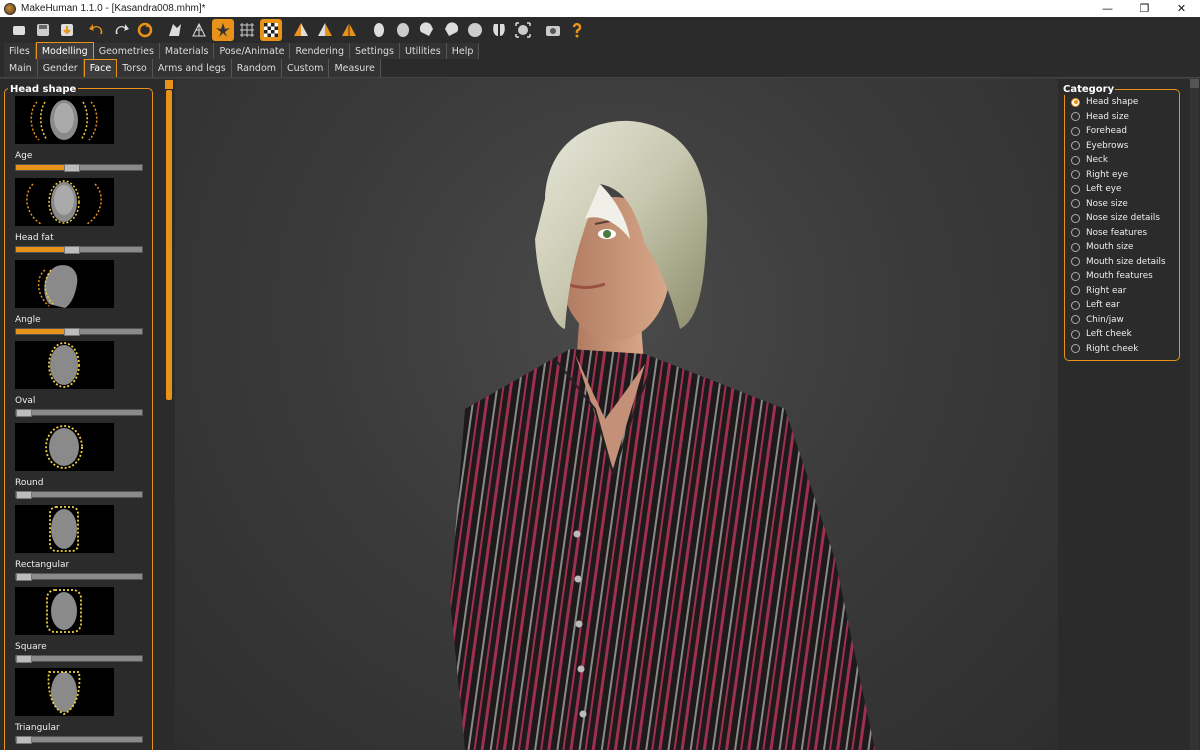  What do you see at coordinates (135, 68) in the screenshot?
I see `tab-torso: Torso` at bounding box center [135, 68].